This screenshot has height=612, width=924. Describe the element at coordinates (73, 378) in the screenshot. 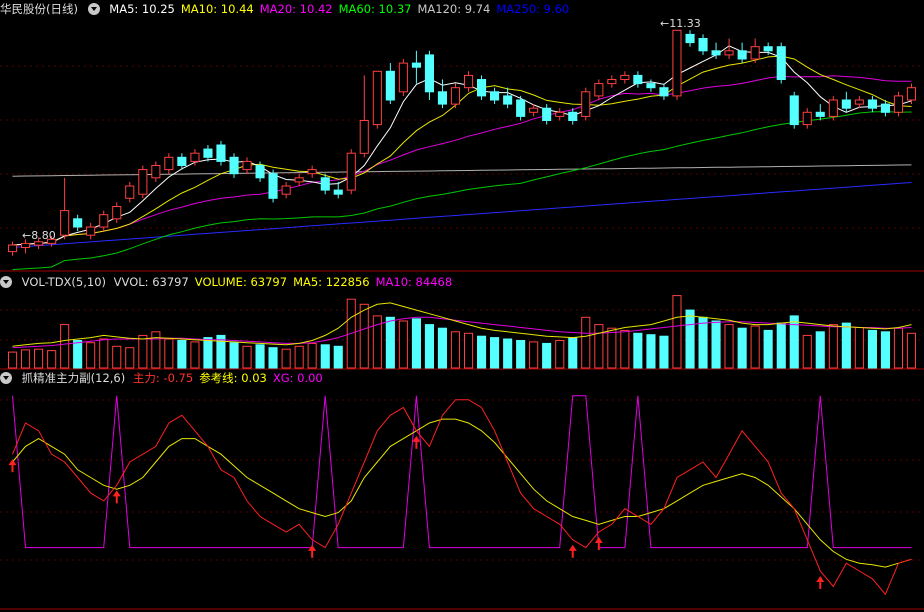

I see `indicator-title: 抓精准主力副(12,6)` at that location.